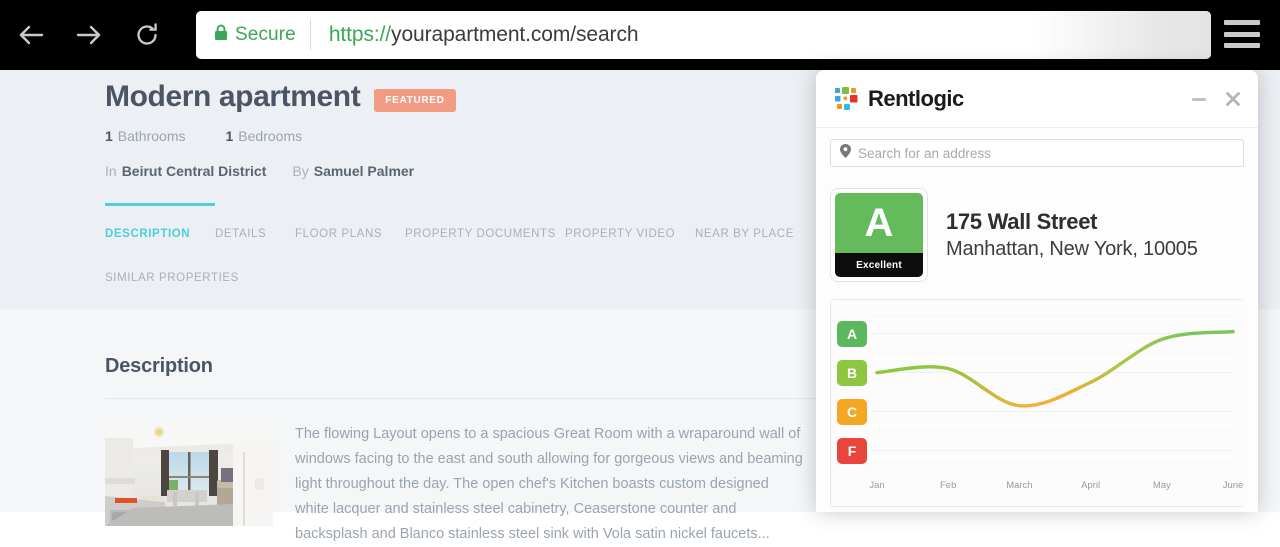  What do you see at coordinates (189, 474) in the screenshot?
I see `apartment-interior-photo` at bounding box center [189, 474].